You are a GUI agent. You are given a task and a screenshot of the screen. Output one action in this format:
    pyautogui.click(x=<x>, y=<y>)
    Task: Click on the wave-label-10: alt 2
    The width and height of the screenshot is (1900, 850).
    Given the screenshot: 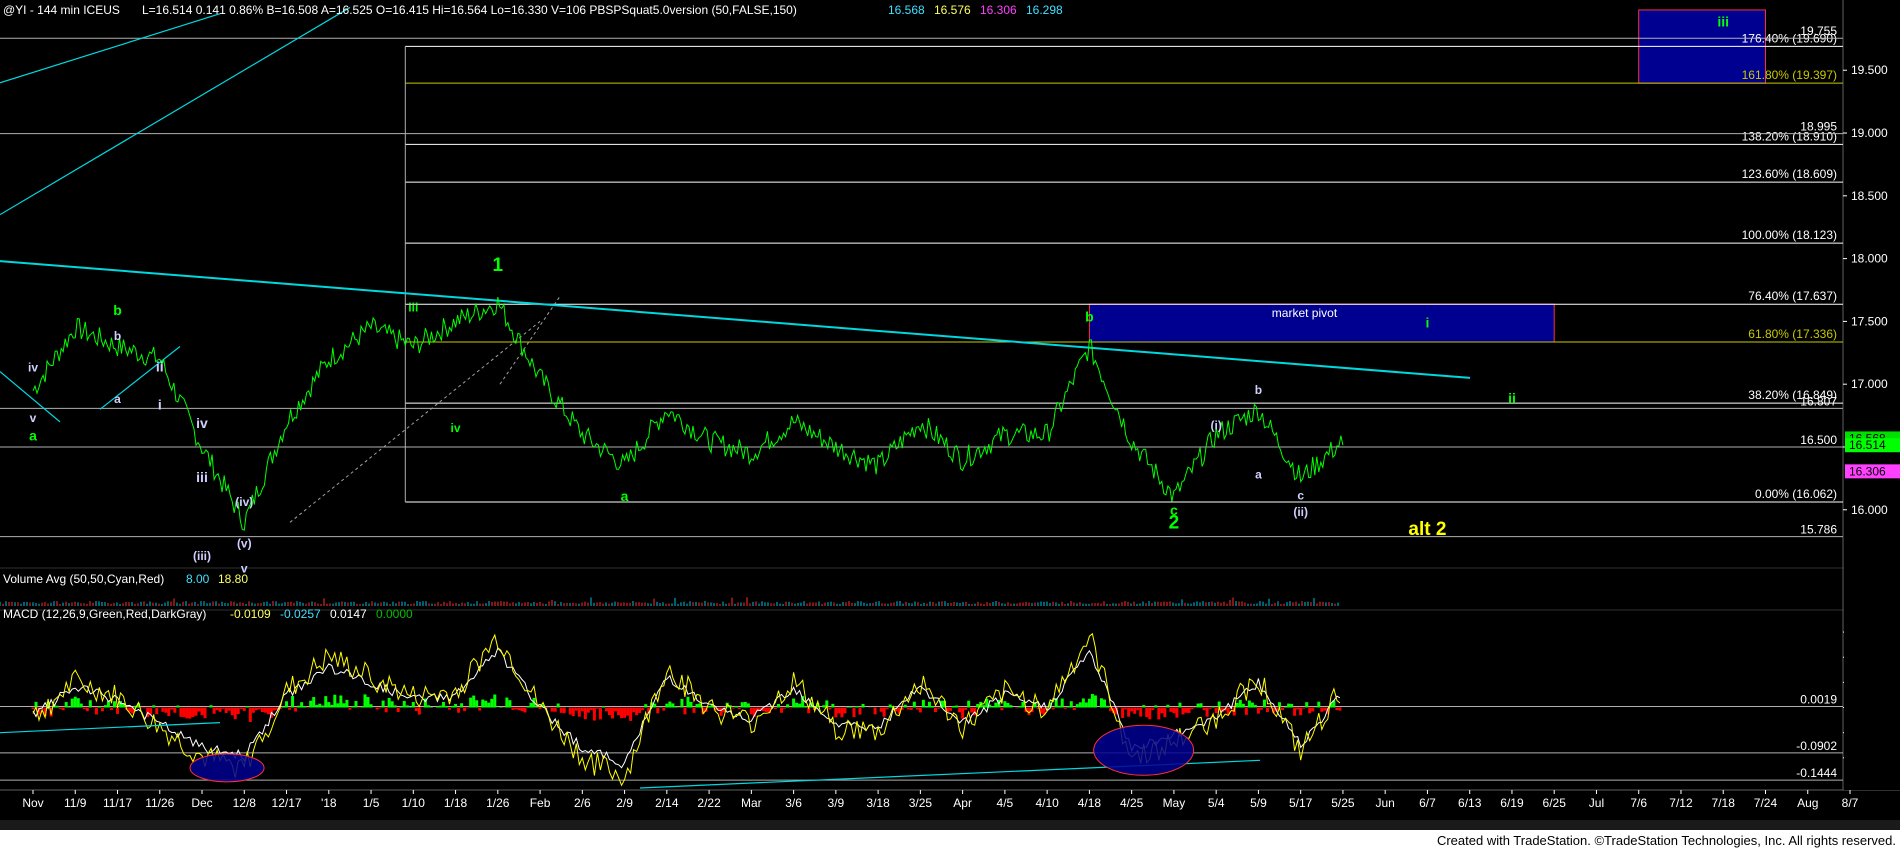 What is the action you would take?
    pyautogui.click(x=1427, y=529)
    